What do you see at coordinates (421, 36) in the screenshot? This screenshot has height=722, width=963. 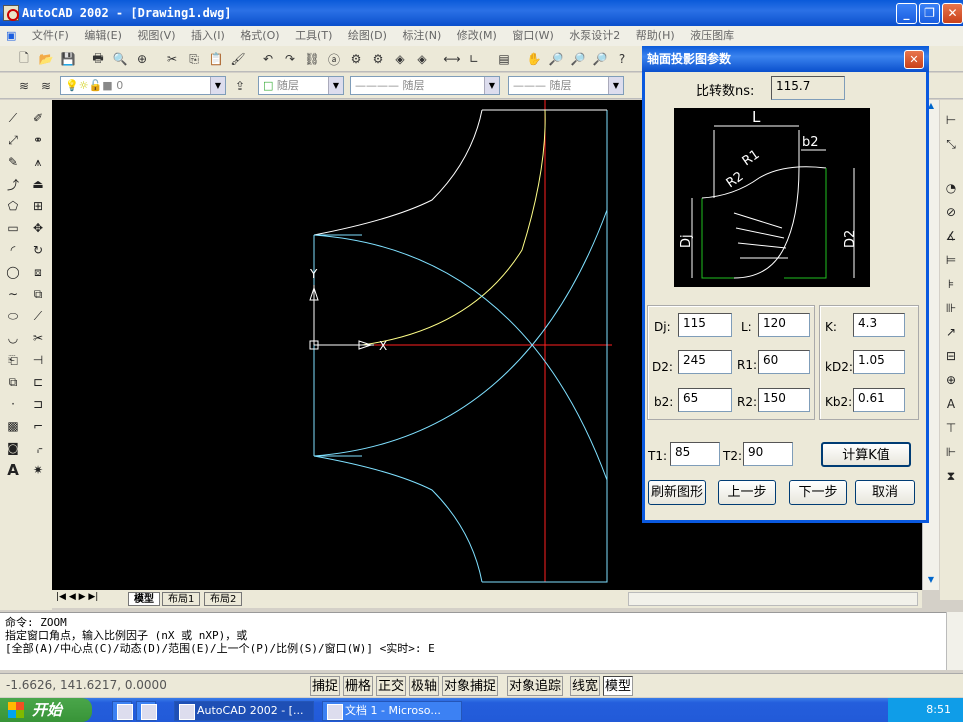 I see `menu-item-dimension: 标注(N)` at bounding box center [421, 36].